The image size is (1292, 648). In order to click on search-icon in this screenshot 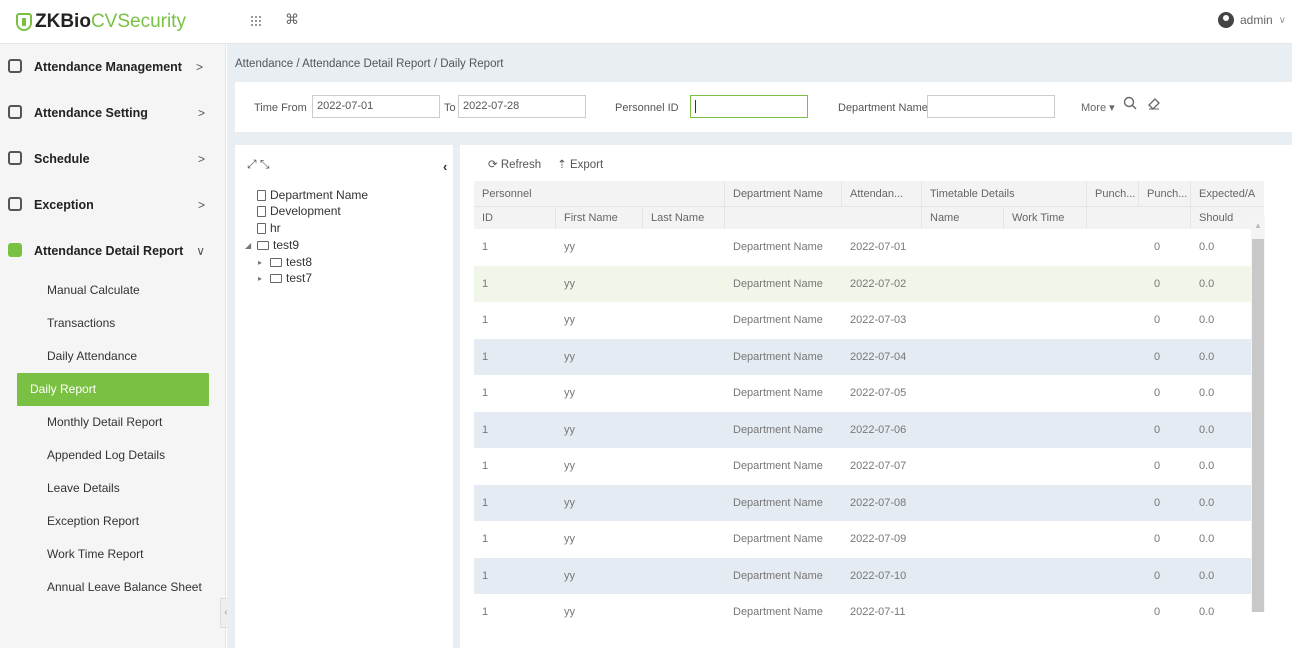, I will do `click(1130, 105)`.